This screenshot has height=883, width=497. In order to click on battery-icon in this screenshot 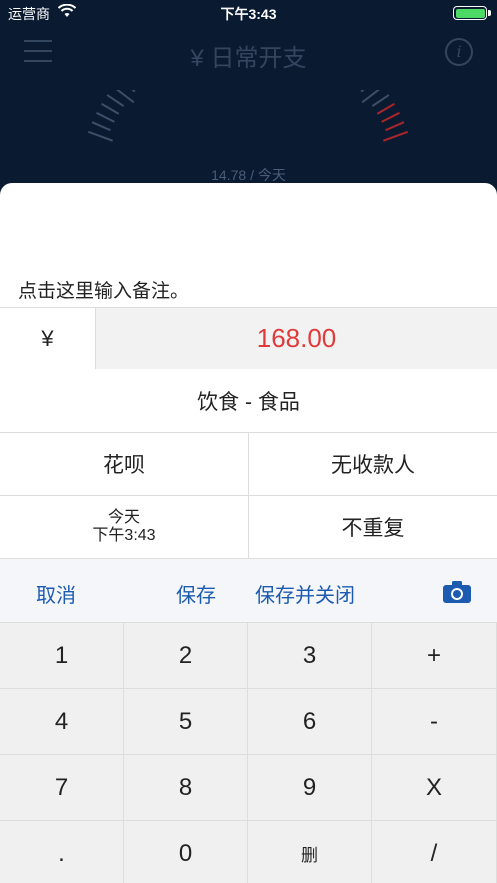, I will do `click(472, 13)`.